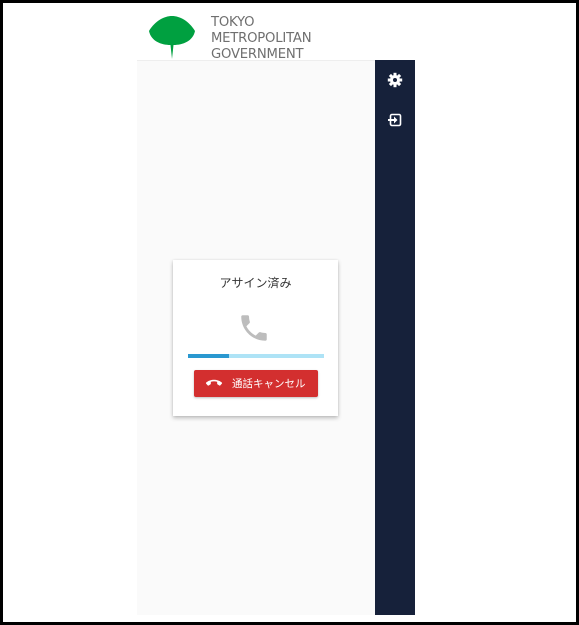 This screenshot has width=579, height=625. I want to click on logout-button, so click(395, 120).